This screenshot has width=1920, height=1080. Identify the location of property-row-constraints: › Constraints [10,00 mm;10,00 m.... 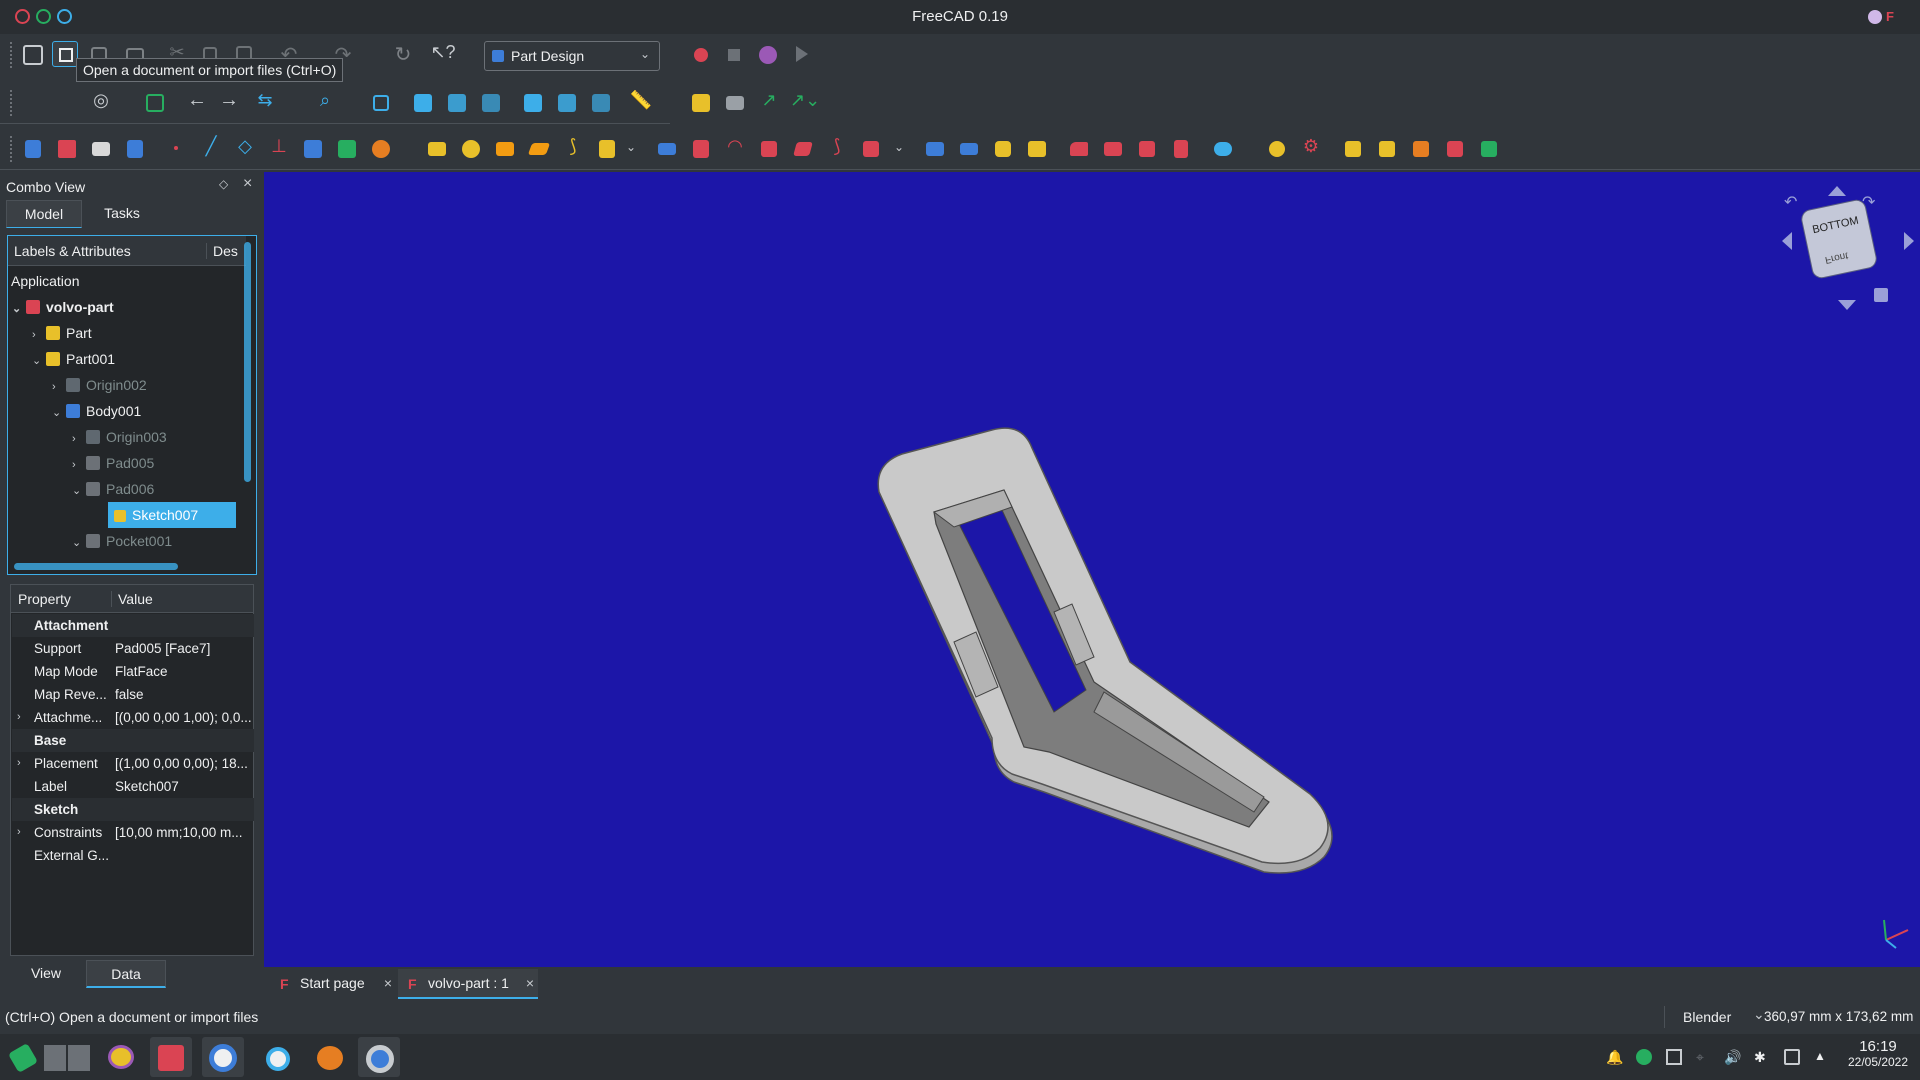
(133, 832).